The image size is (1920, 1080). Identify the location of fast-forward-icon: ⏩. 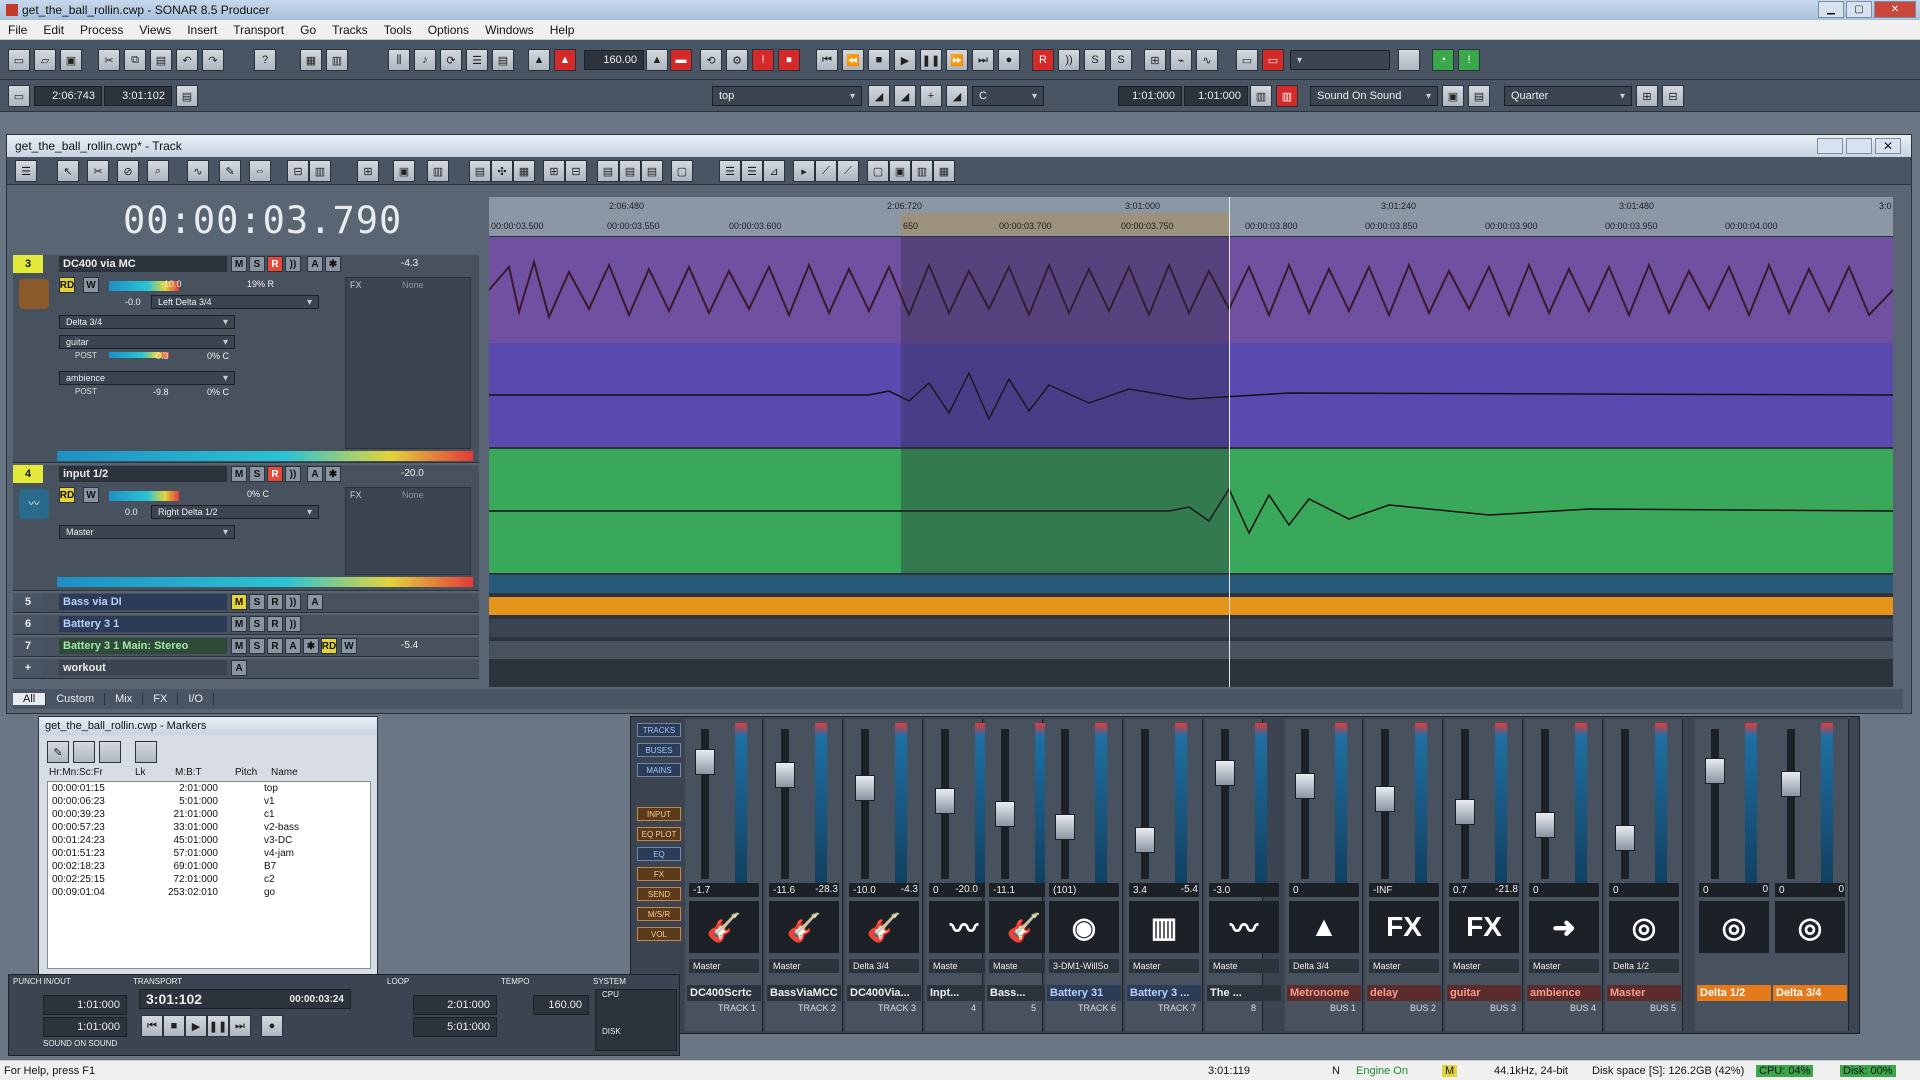
(957, 60).